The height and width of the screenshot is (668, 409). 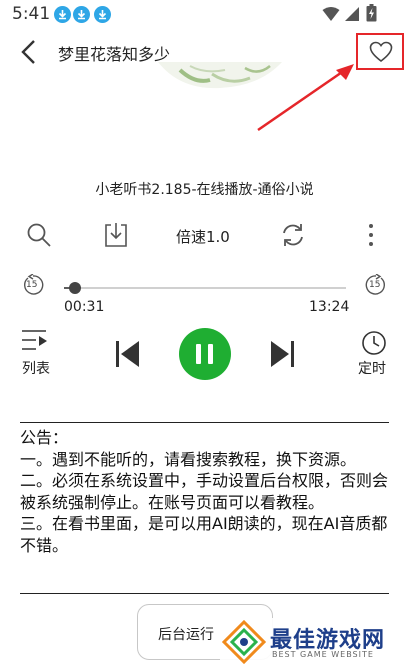 What do you see at coordinates (305, 98) in the screenshot?
I see `annotation-arrow` at bounding box center [305, 98].